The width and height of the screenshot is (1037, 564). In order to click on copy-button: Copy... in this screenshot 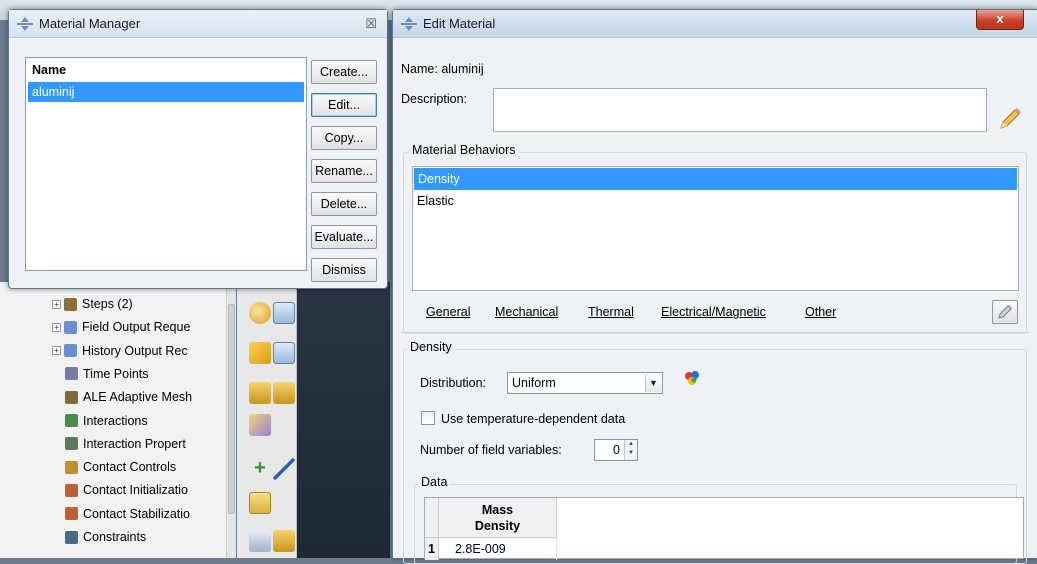, I will do `click(344, 138)`.